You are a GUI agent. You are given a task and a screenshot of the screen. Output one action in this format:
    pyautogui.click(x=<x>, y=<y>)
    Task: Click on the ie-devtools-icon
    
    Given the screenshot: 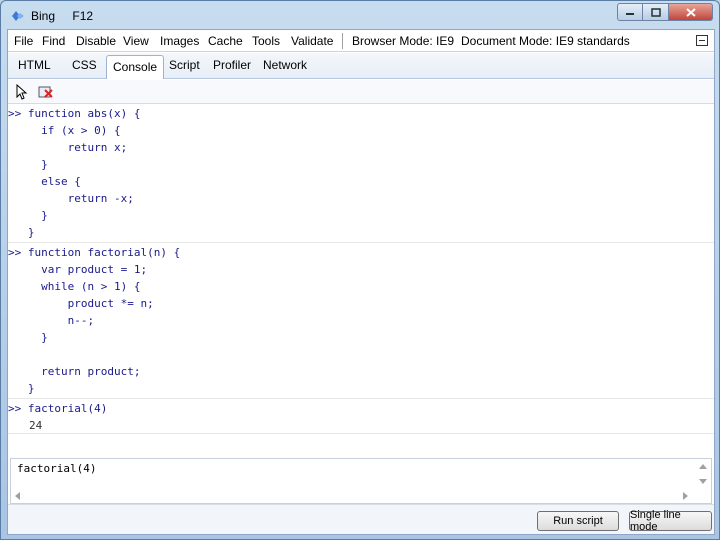 What is the action you would take?
    pyautogui.click(x=18, y=16)
    